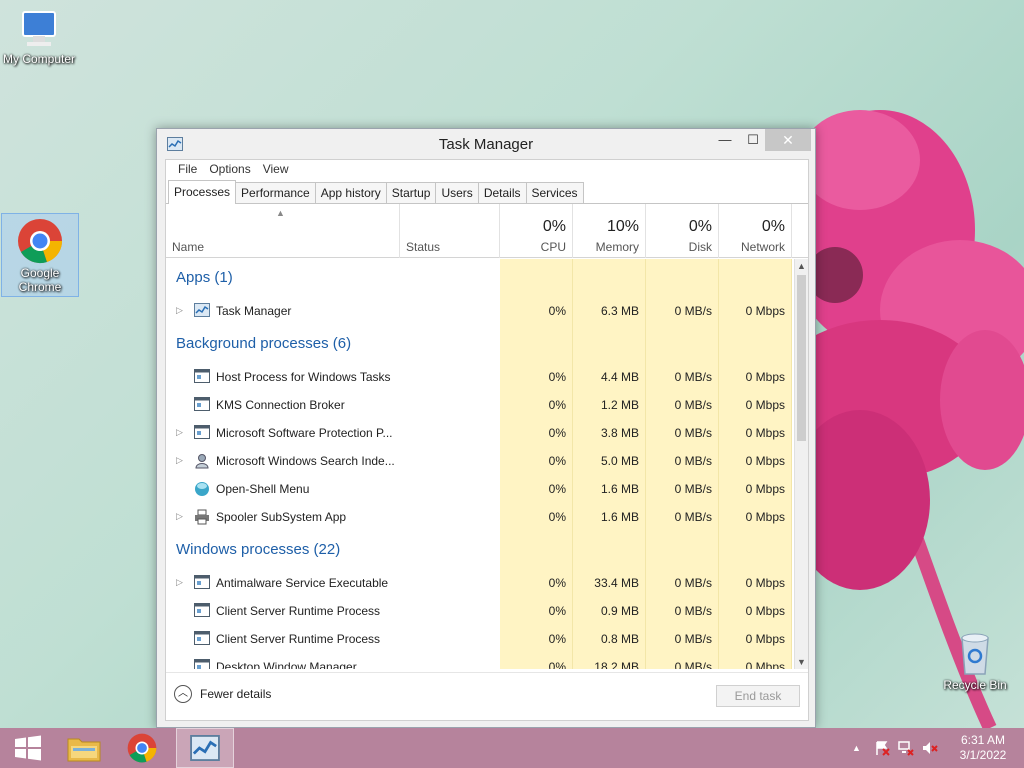  Describe the element at coordinates (202, 192) in the screenshot. I see `tab-processes: Processes` at that location.